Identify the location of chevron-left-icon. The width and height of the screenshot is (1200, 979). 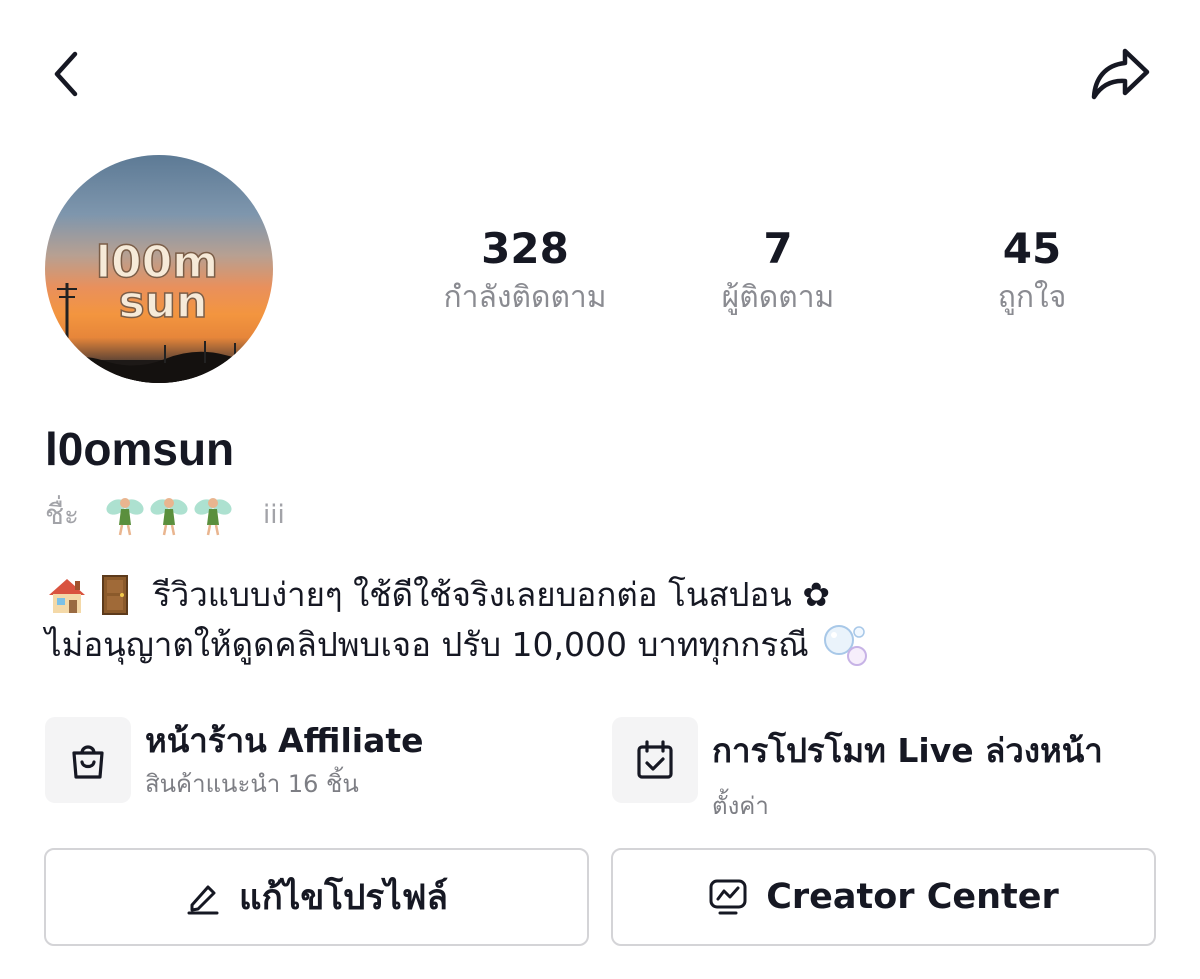
(66, 74).